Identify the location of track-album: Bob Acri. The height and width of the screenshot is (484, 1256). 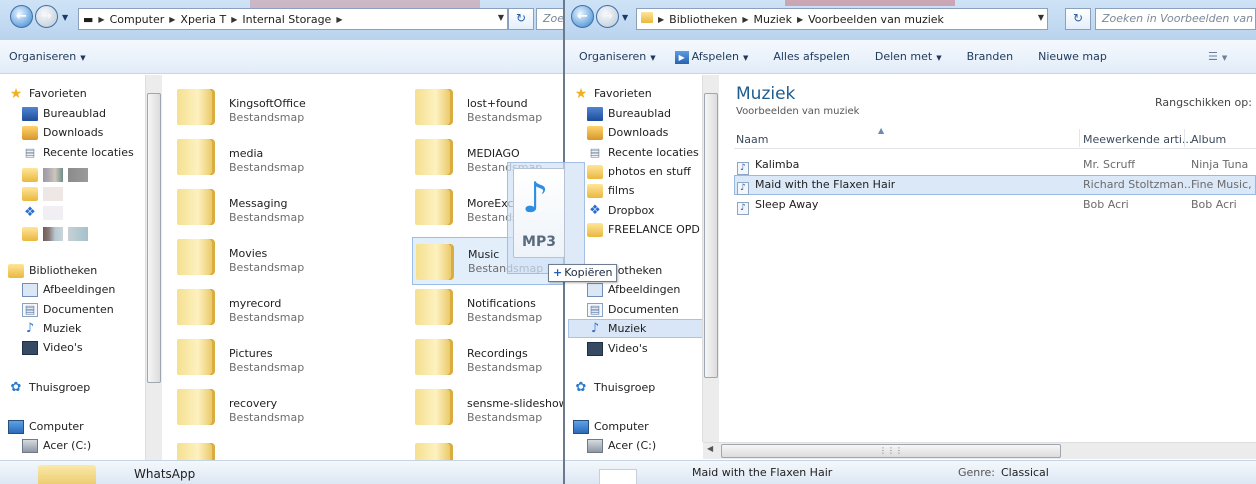
(1214, 204).